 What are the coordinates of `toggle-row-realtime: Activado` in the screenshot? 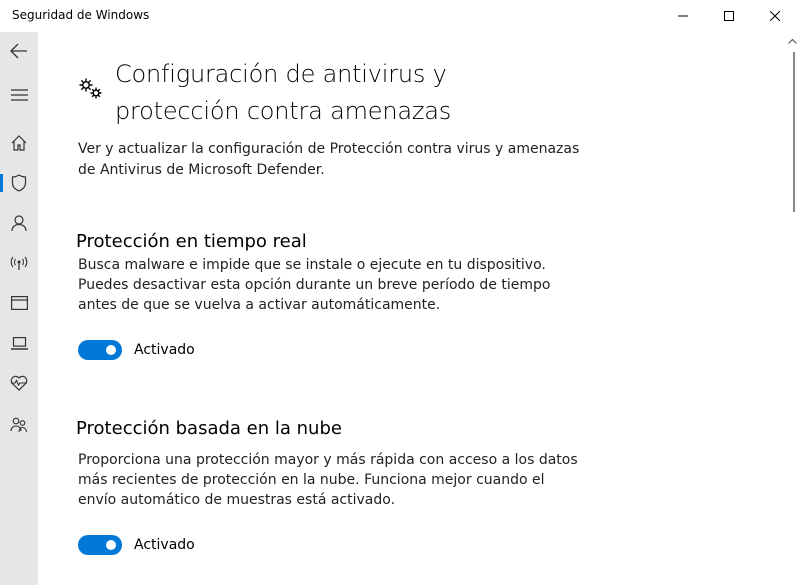 It's located at (136, 350).